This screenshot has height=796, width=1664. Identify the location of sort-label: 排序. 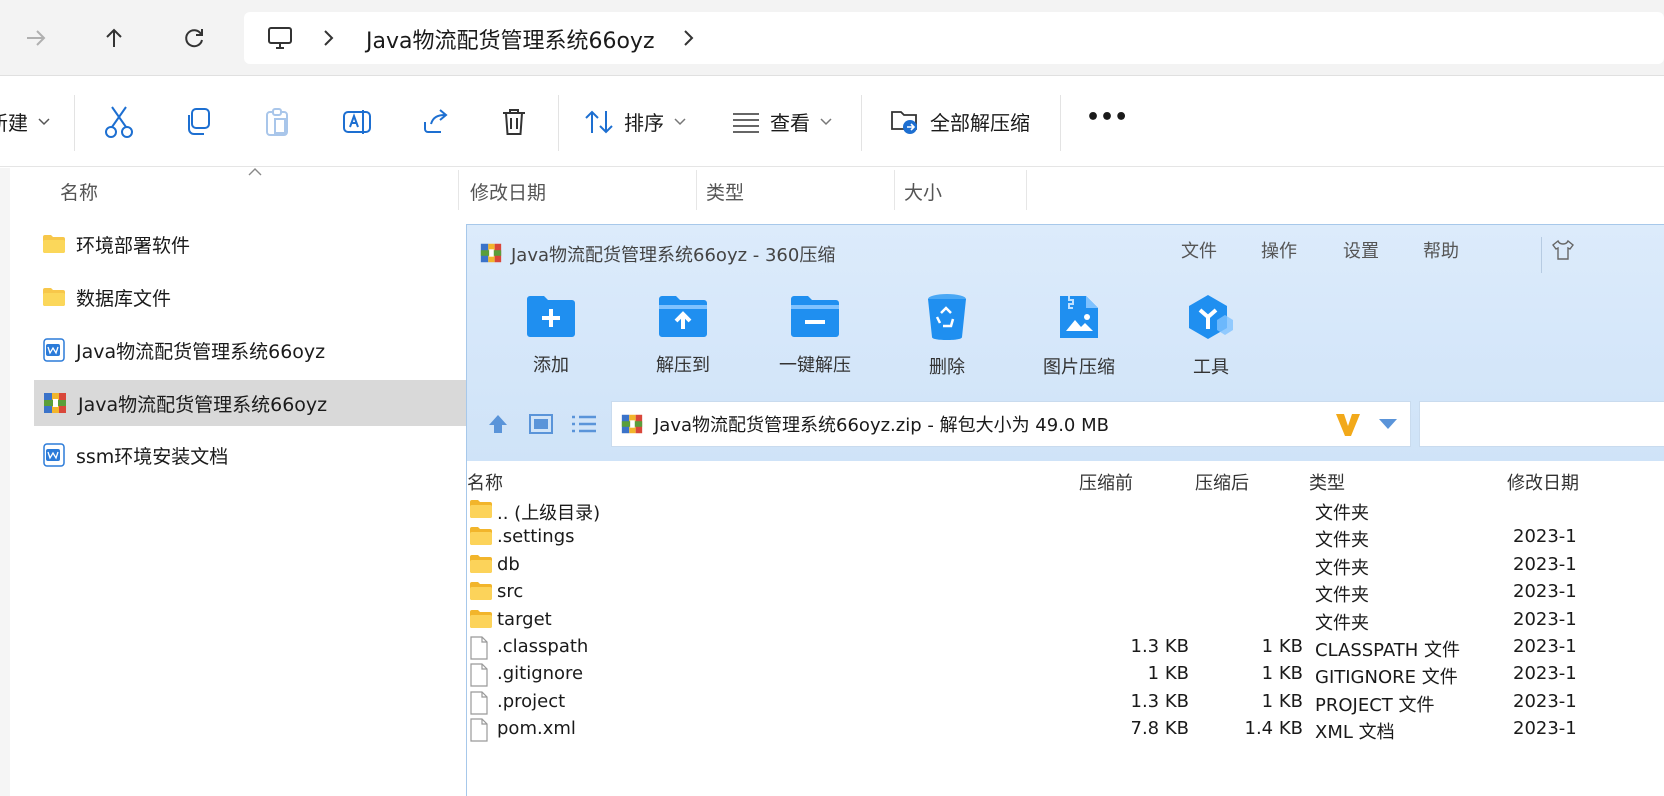
(644, 123).